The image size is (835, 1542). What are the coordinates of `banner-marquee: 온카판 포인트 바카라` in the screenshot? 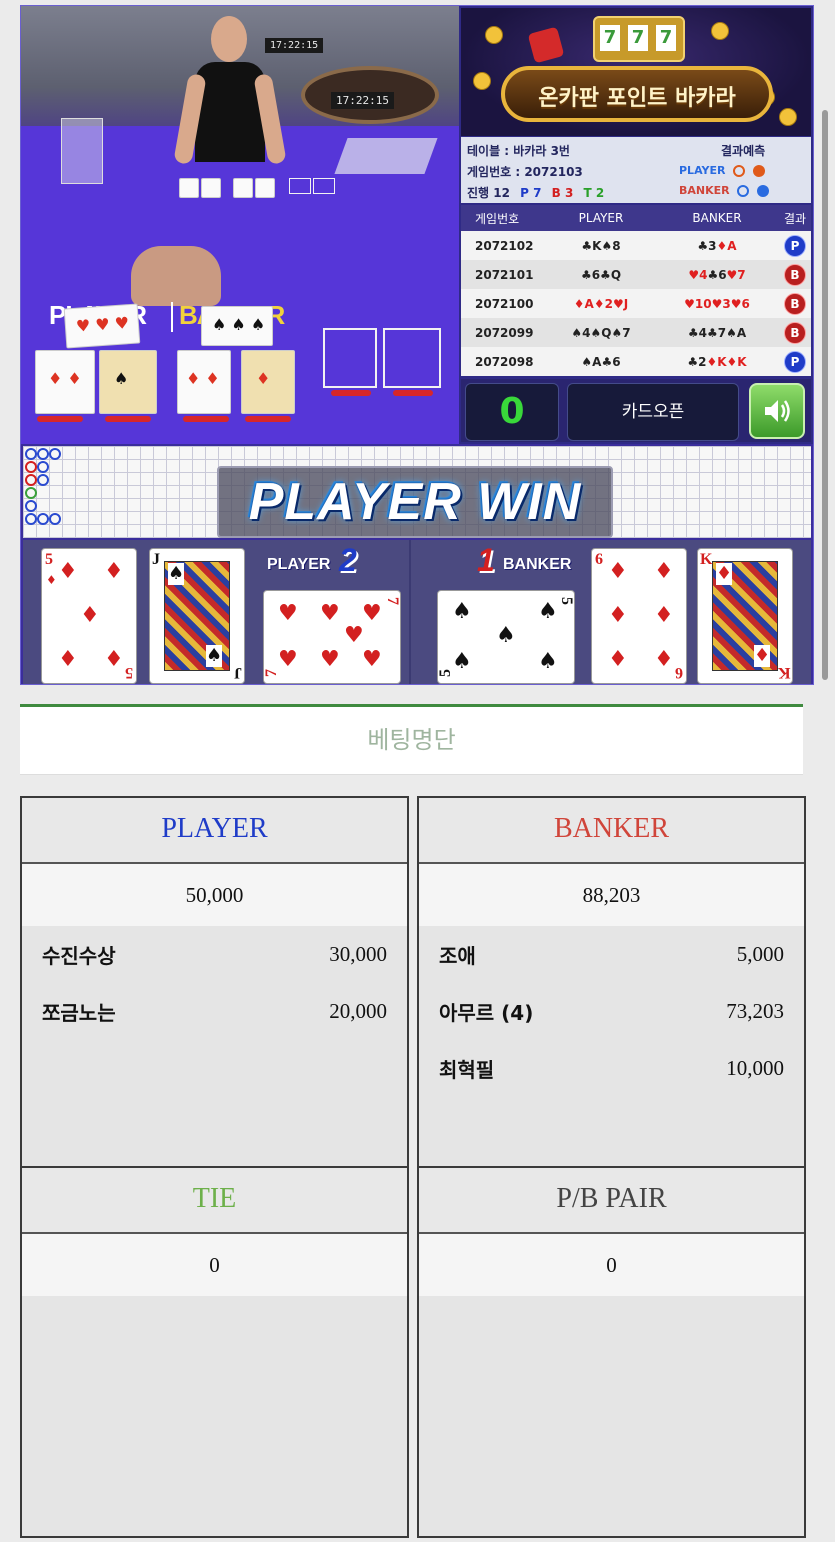 It's located at (637, 94).